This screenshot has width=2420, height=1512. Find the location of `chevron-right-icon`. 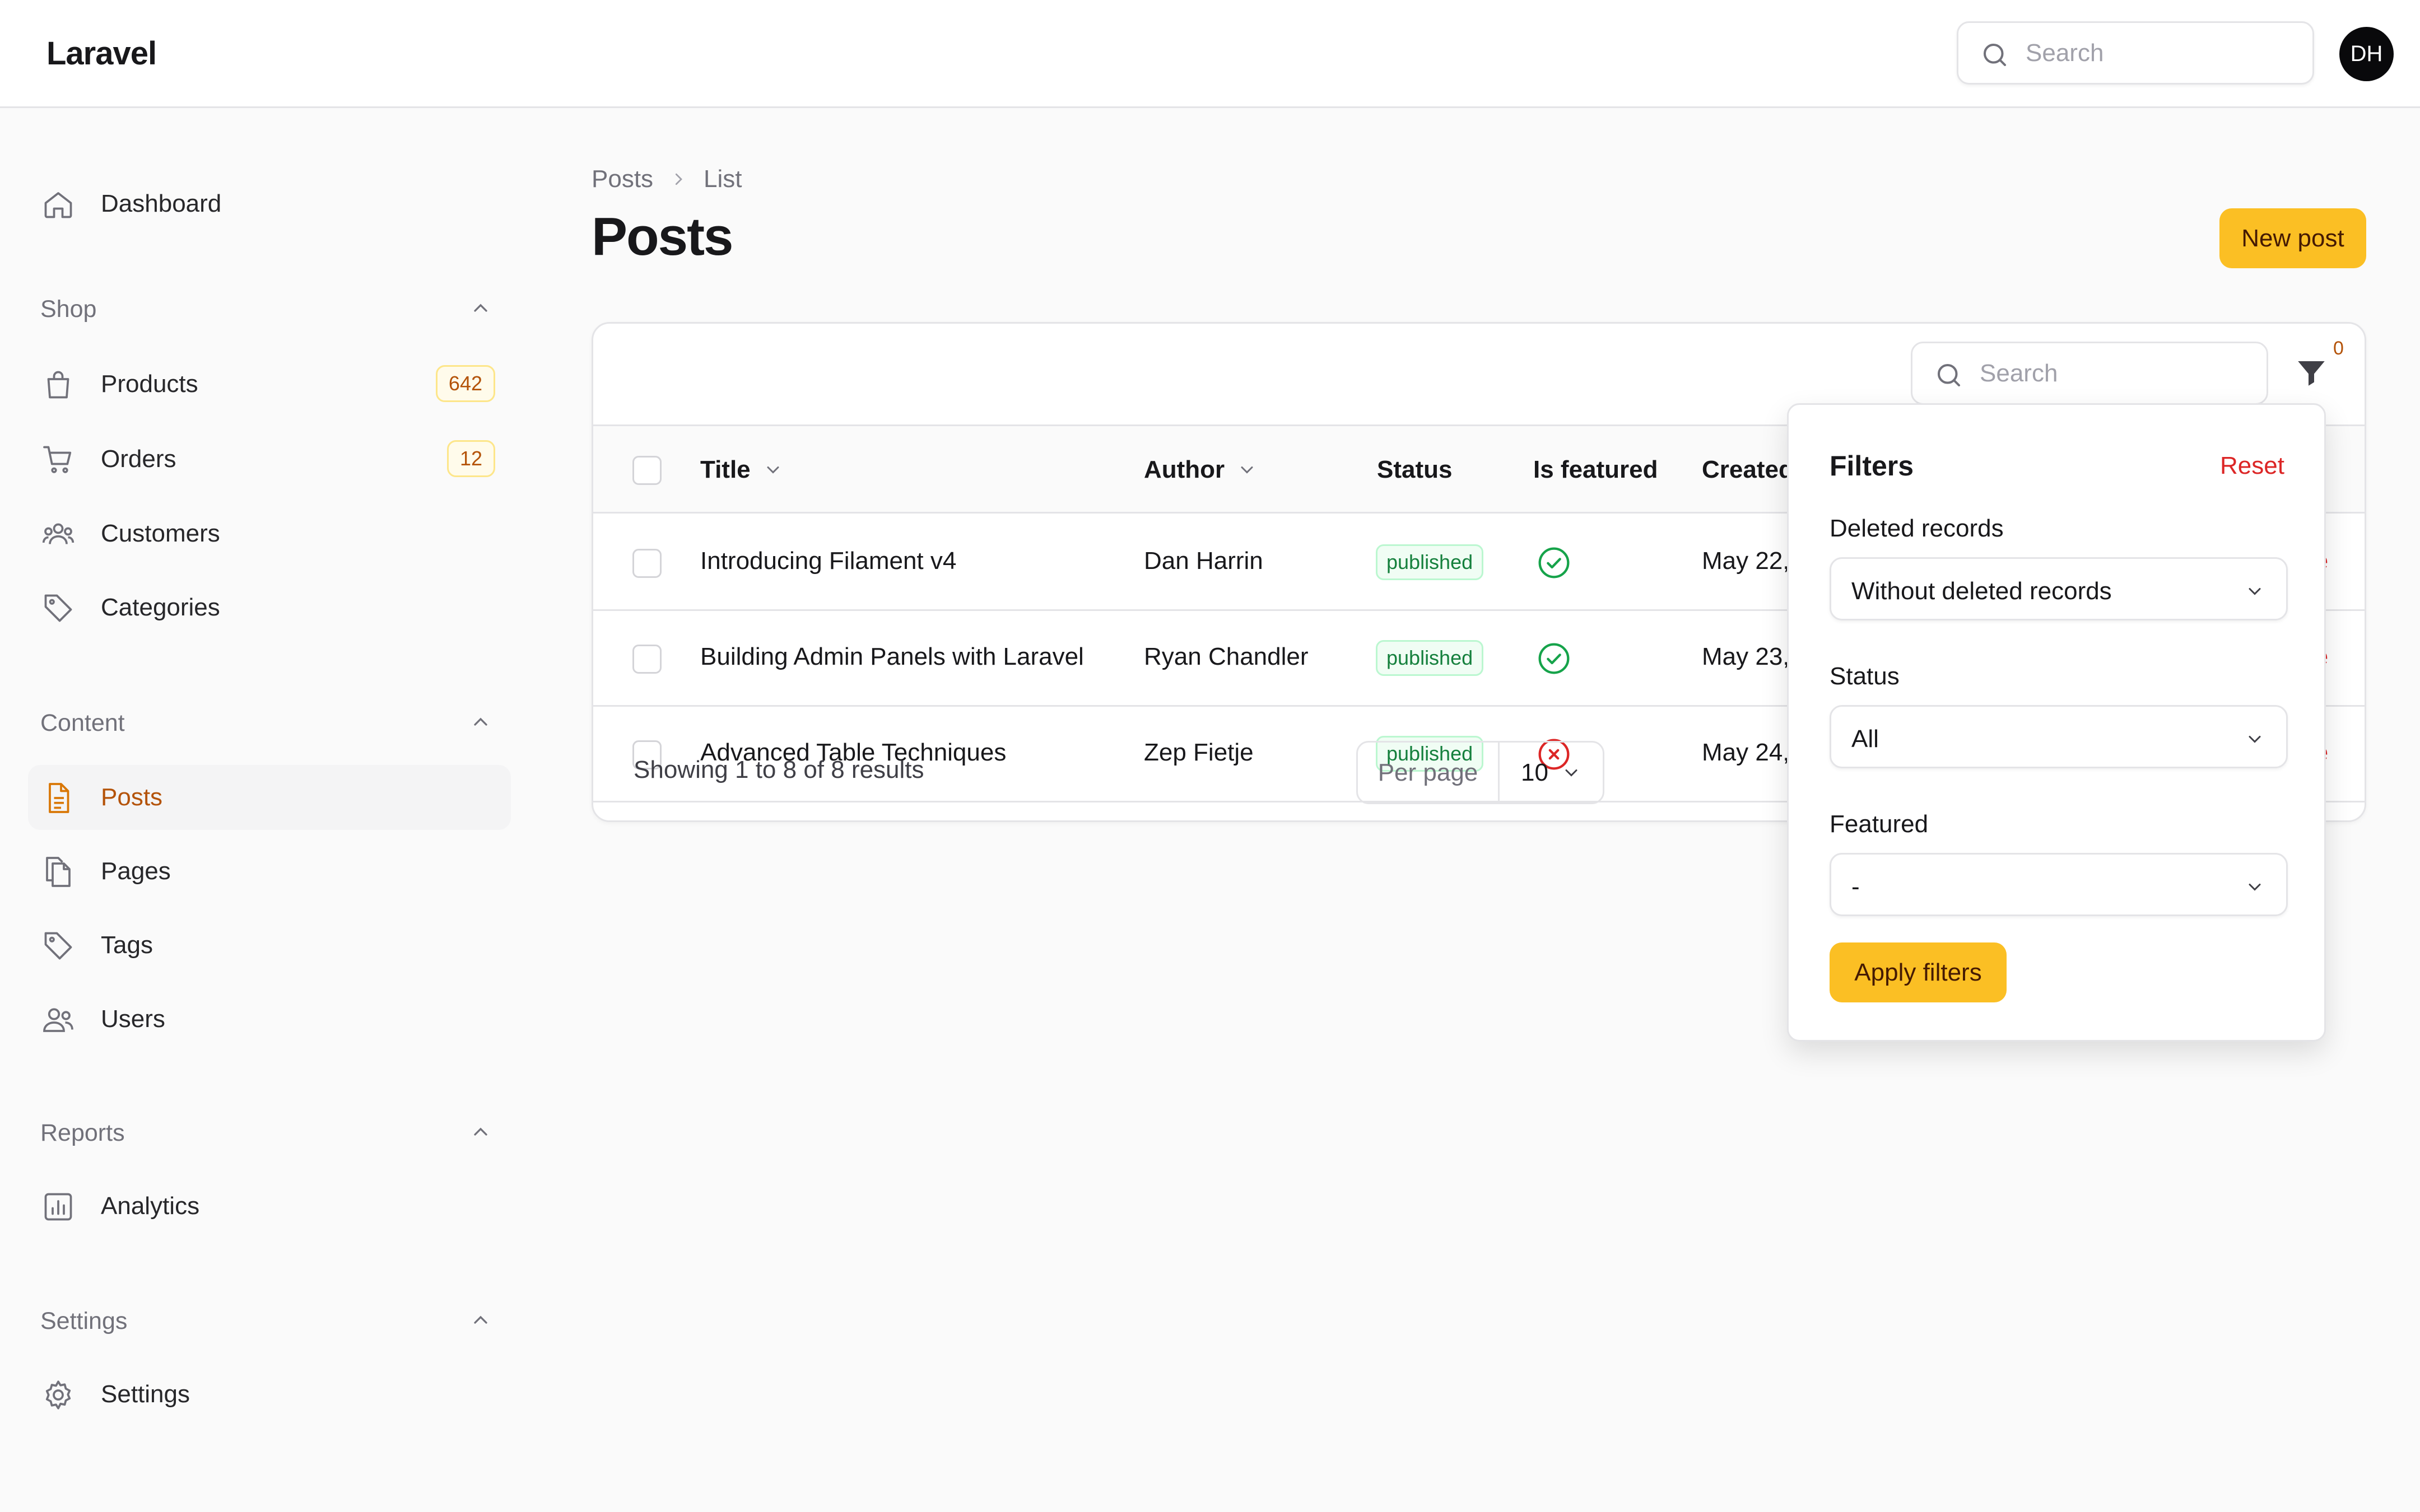

chevron-right-icon is located at coordinates (679, 179).